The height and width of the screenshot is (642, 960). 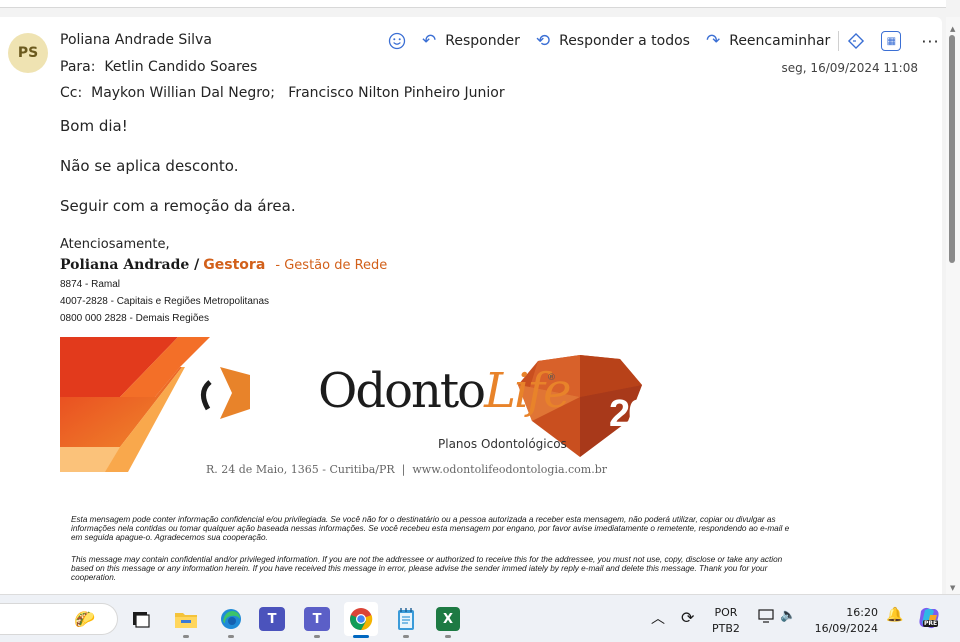 I want to click on task-view-button, so click(x=141, y=619).